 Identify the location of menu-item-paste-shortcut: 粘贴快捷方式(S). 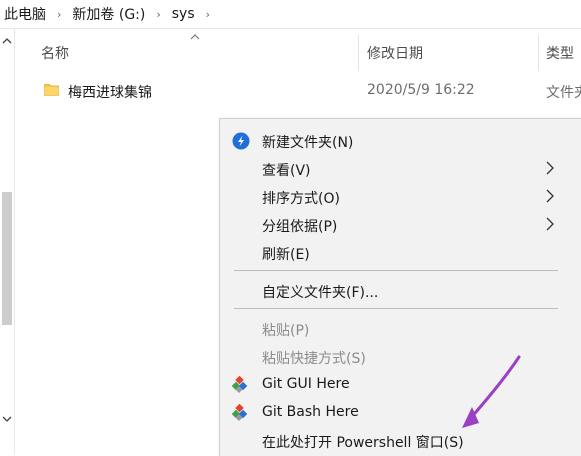
(400, 357).